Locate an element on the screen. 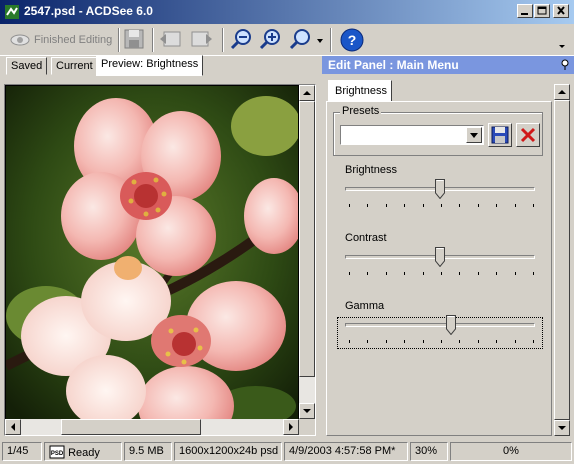 This screenshot has height=464, width=574. minimize-button is located at coordinates (525, 11).